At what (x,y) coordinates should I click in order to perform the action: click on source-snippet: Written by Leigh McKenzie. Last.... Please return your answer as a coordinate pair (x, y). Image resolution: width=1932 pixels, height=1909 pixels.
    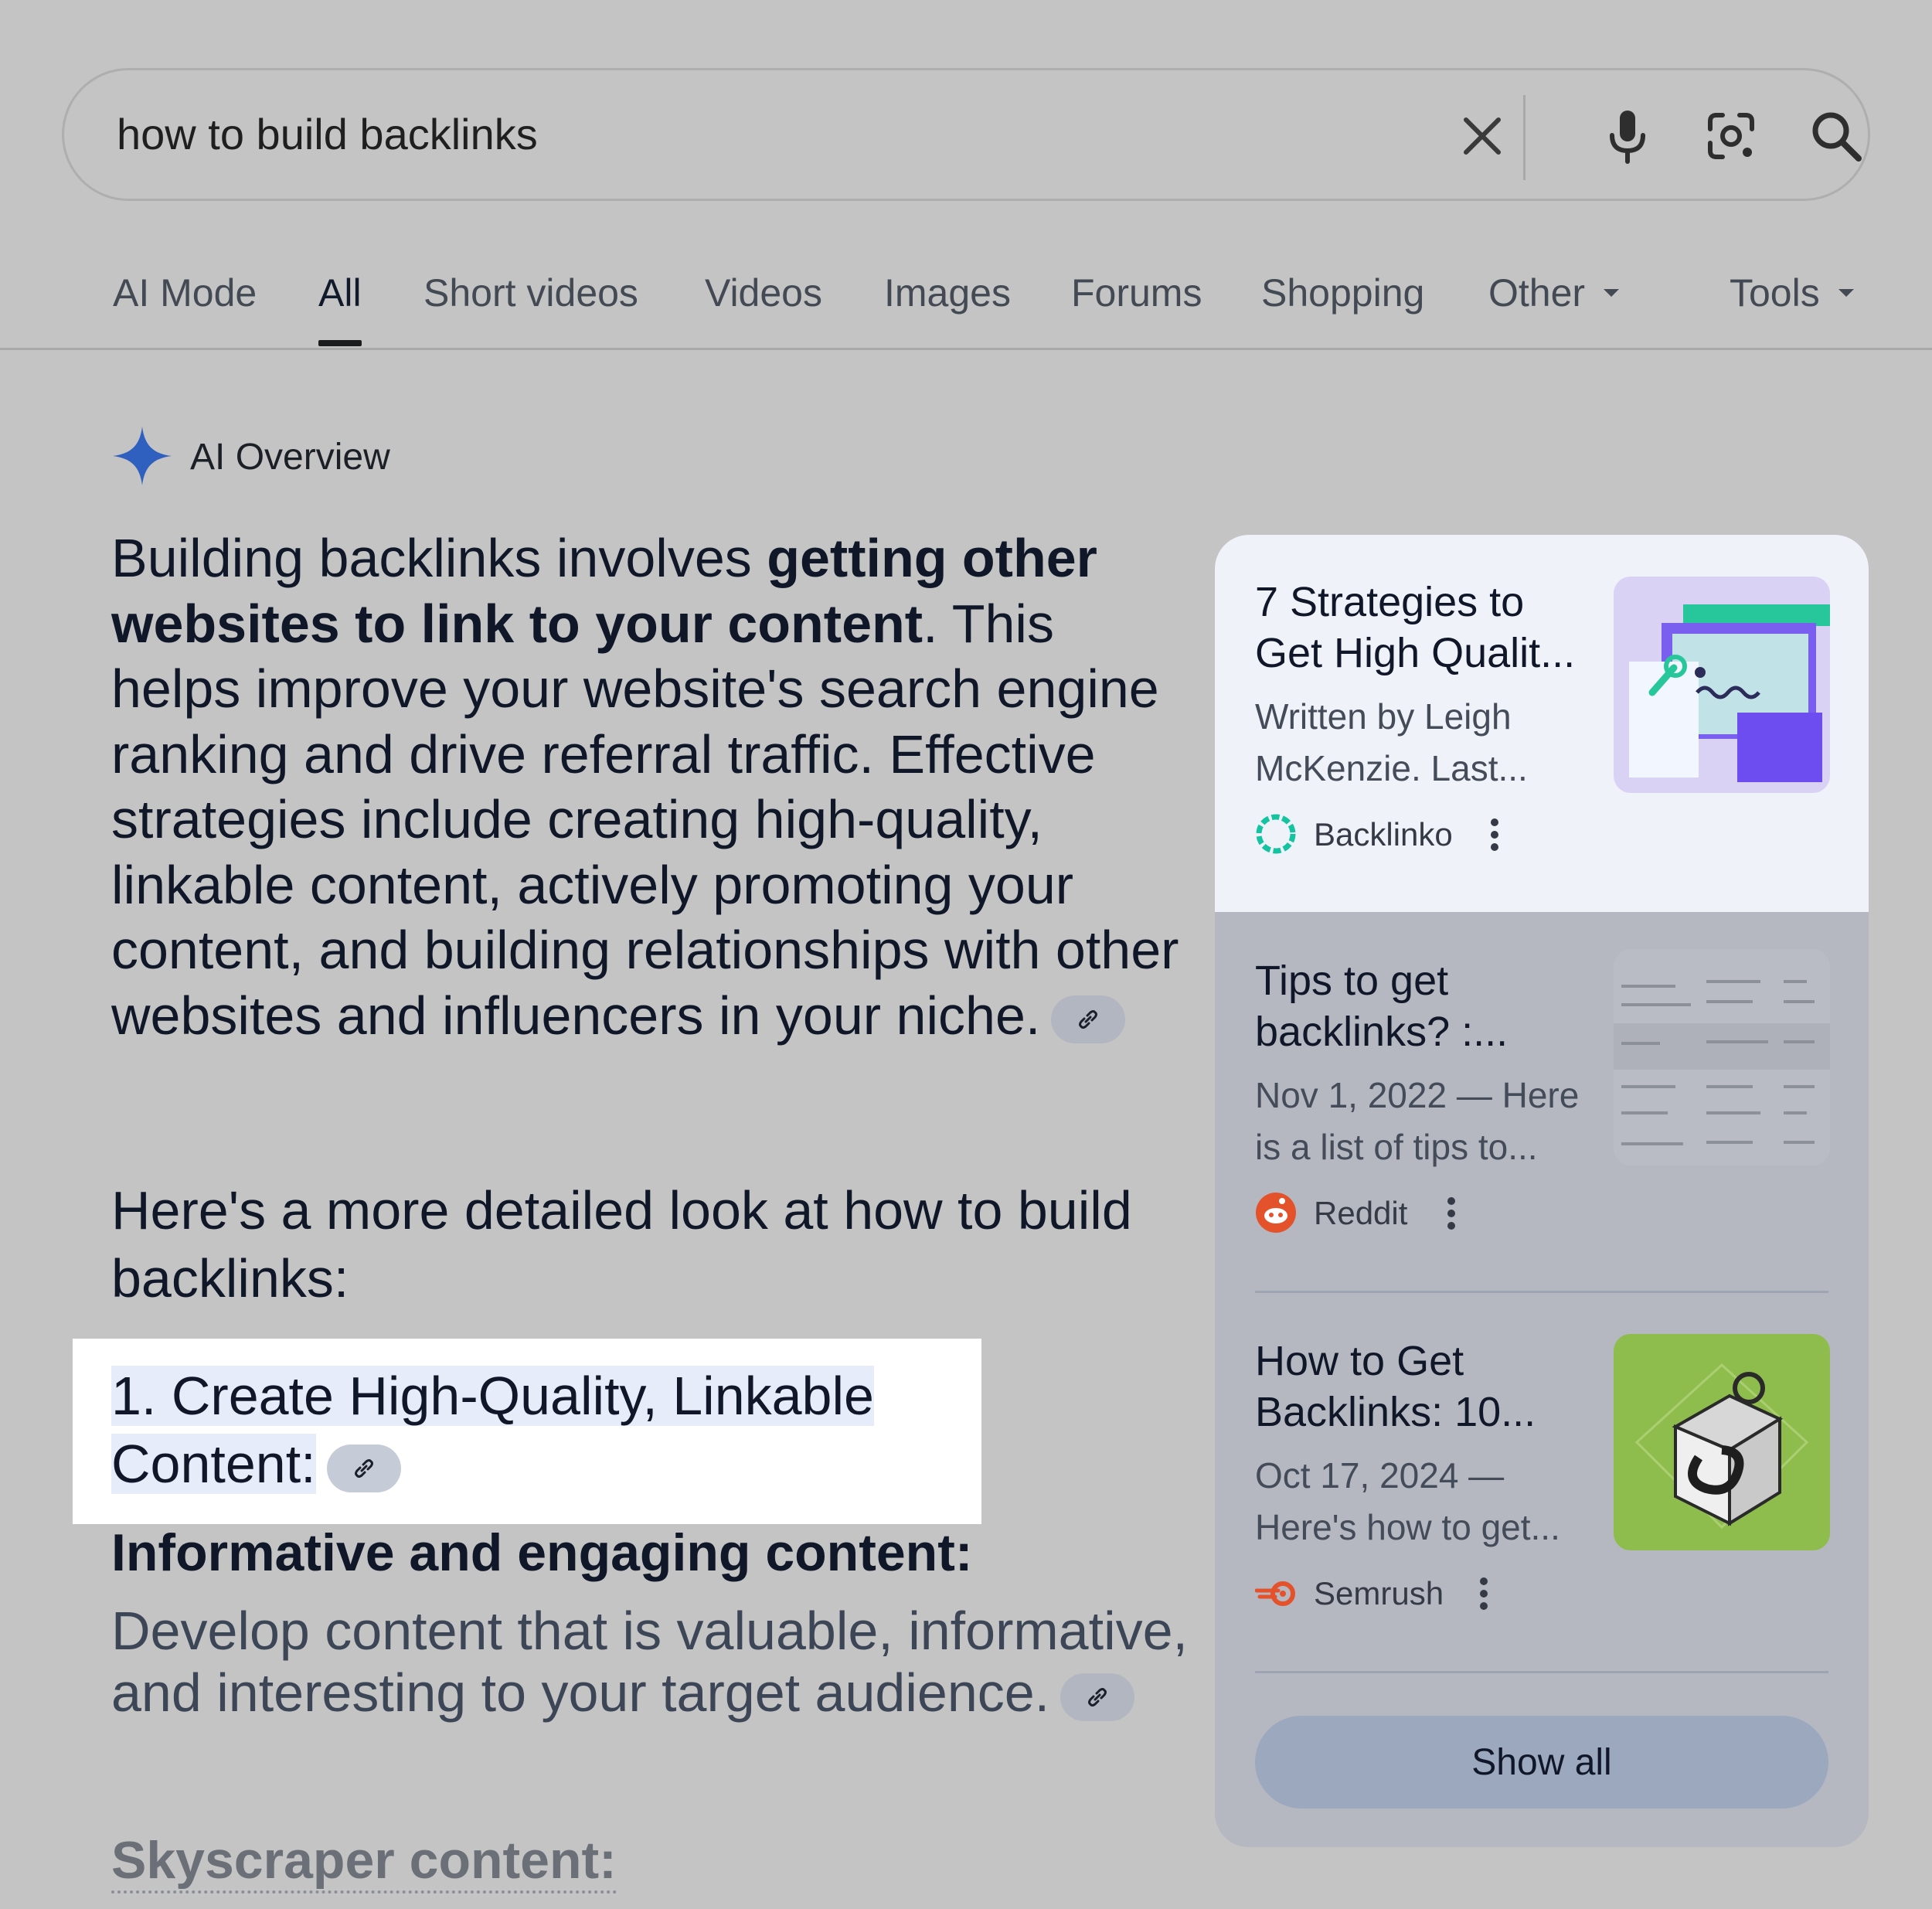
    Looking at the image, I should click on (1391, 742).